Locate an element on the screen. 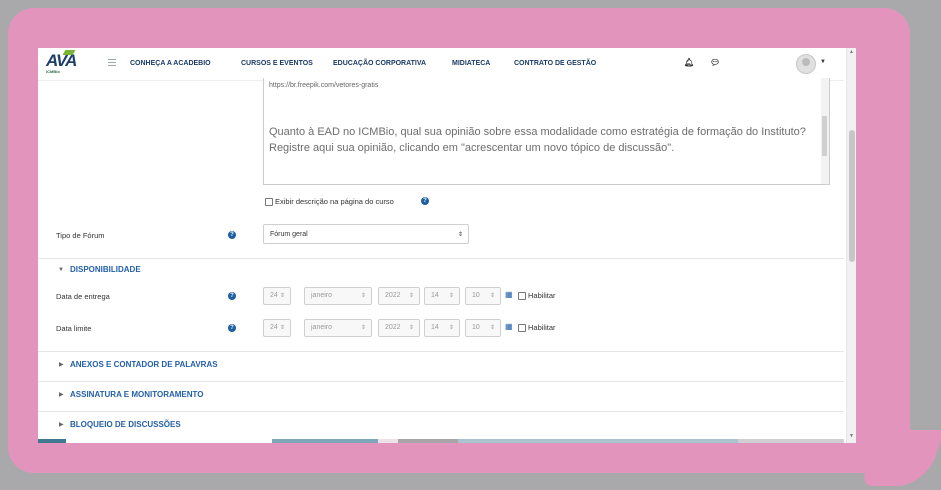 The image size is (941, 490). section-assinatura: ASSINATURA E MONITORAMENTO is located at coordinates (136, 394).